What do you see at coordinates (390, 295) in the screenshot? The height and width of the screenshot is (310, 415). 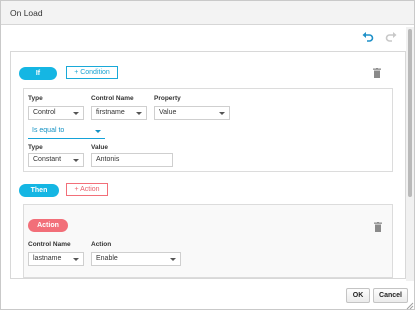 I see `cancel-button: Cancel` at bounding box center [390, 295].